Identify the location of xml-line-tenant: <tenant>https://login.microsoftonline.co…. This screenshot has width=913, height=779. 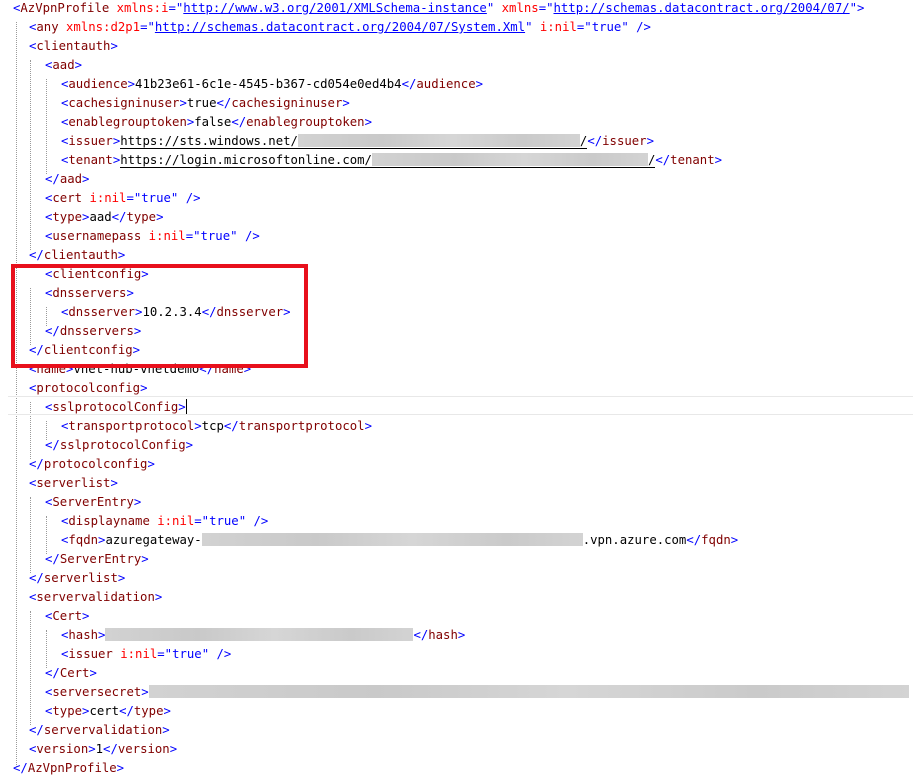
(391, 160).